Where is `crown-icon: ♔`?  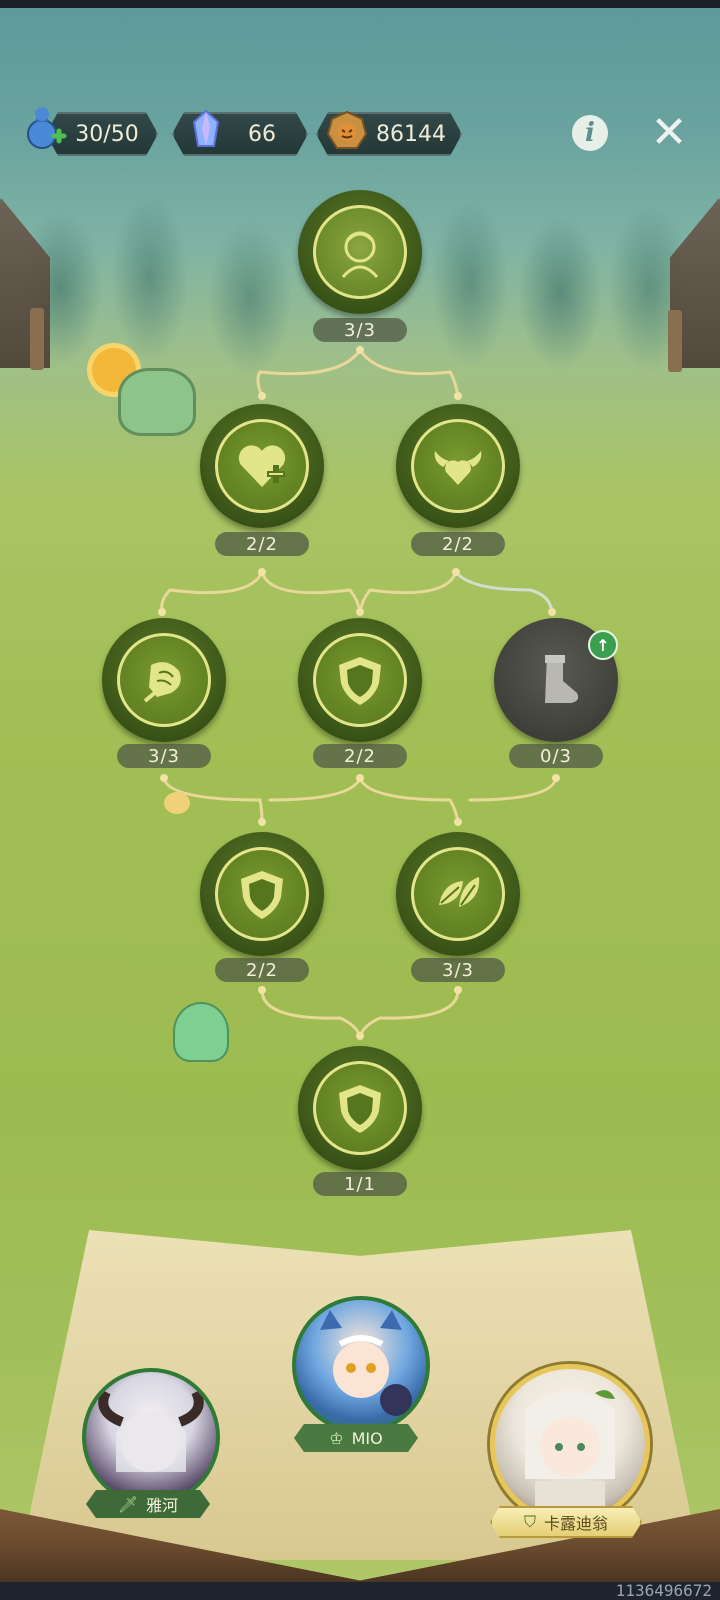 crown-icon: ♔ is located at coordinates (336, 1438).